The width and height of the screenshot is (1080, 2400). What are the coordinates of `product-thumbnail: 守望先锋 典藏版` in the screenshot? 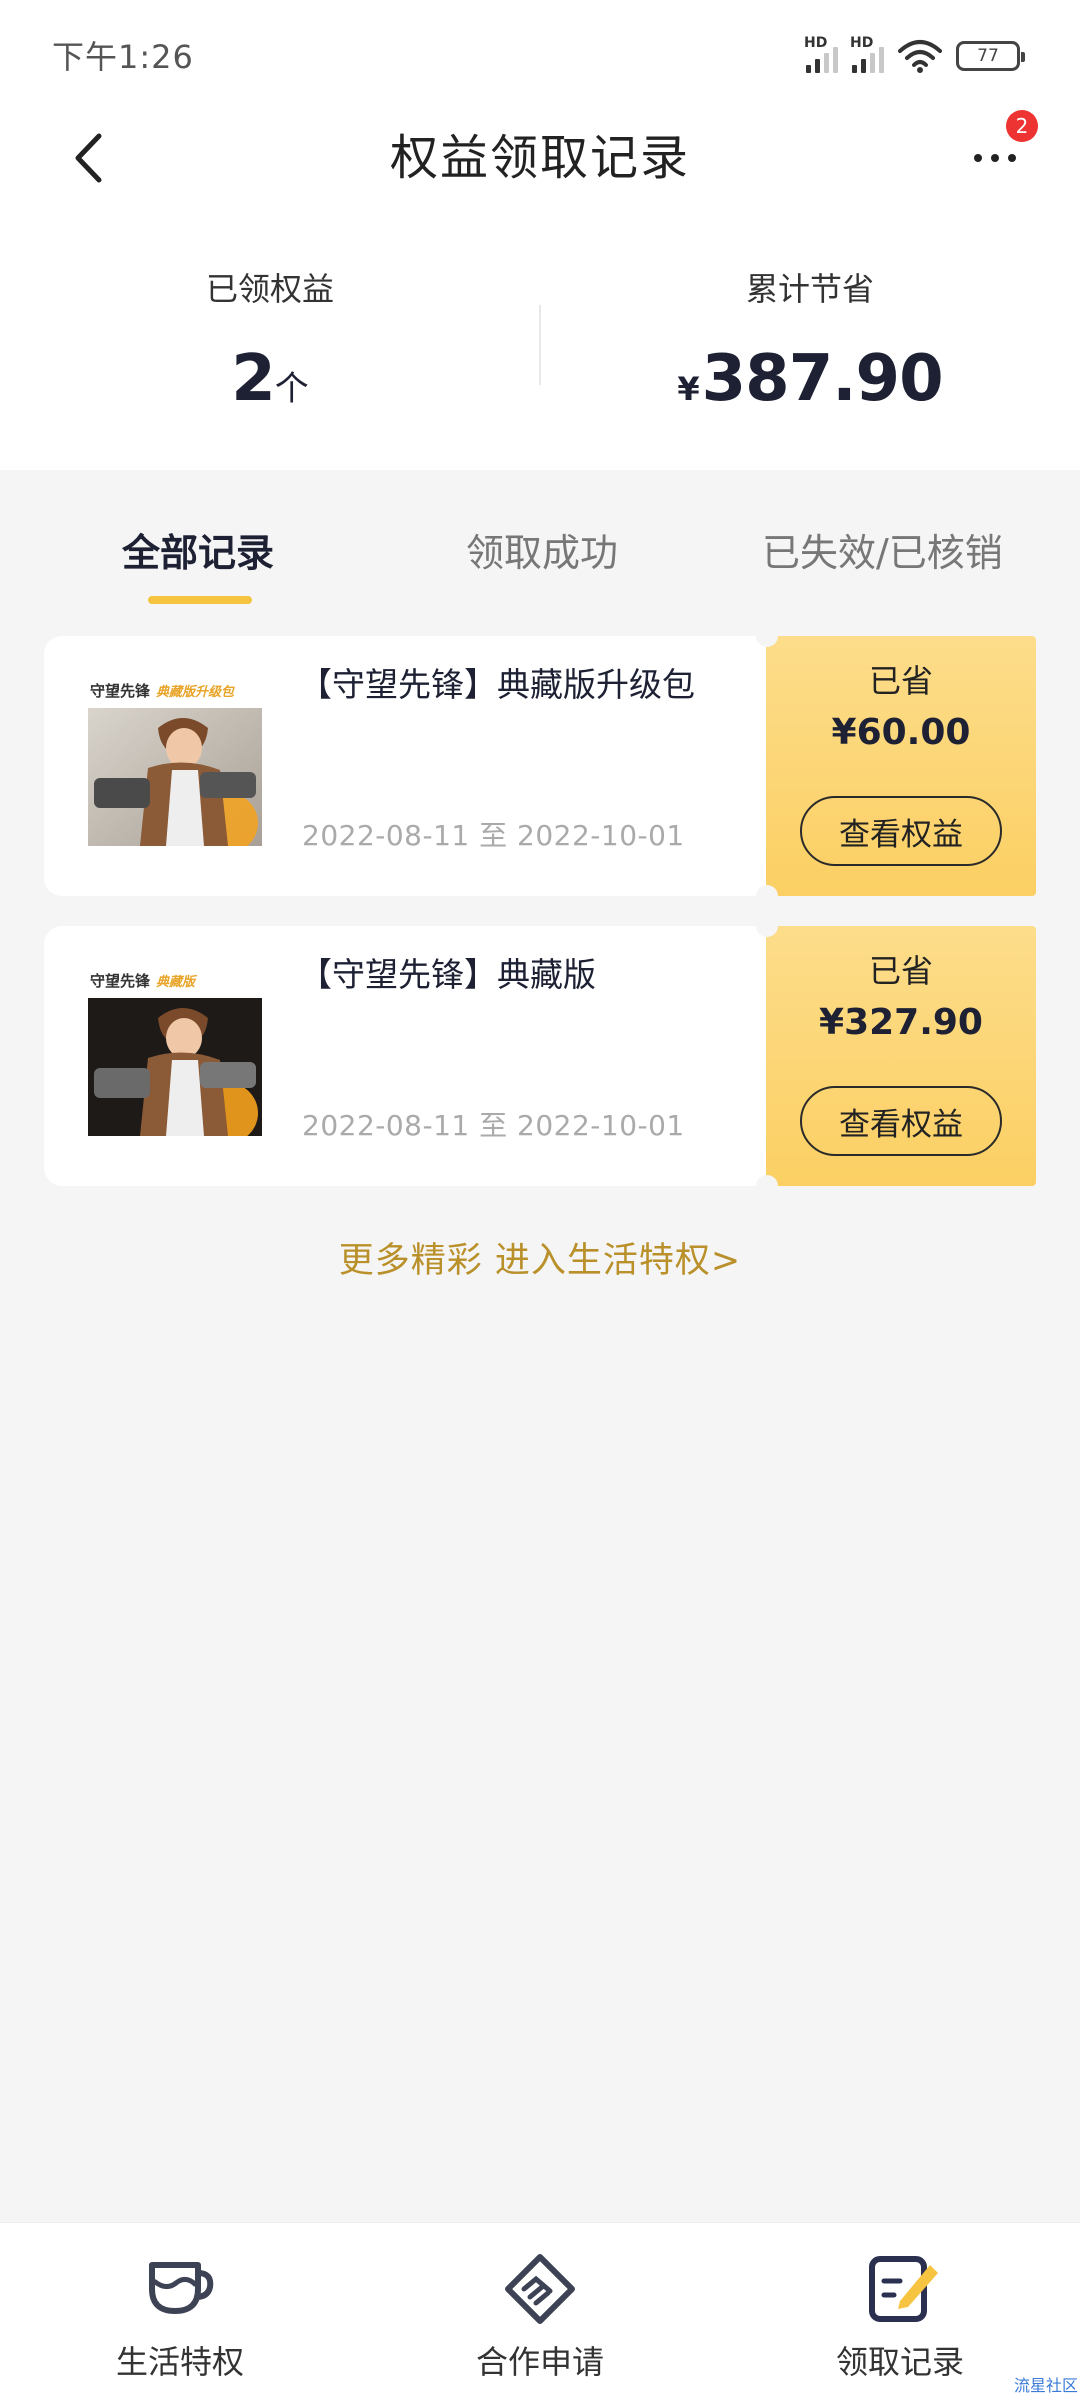 It's located at (175, 1050).